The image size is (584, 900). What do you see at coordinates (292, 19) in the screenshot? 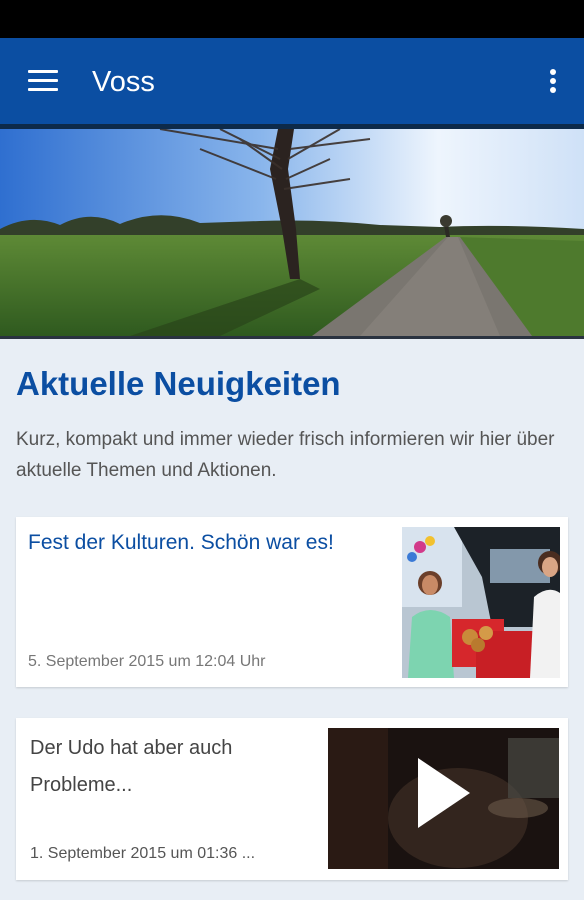
I see `status-bar` at bounding box center [292, 19].